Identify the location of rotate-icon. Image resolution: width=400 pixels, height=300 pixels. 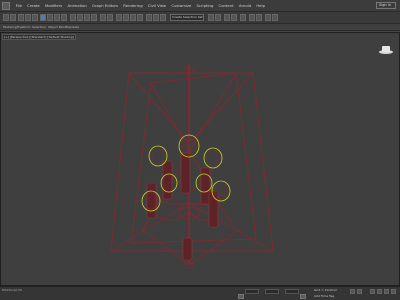
(80, 17).